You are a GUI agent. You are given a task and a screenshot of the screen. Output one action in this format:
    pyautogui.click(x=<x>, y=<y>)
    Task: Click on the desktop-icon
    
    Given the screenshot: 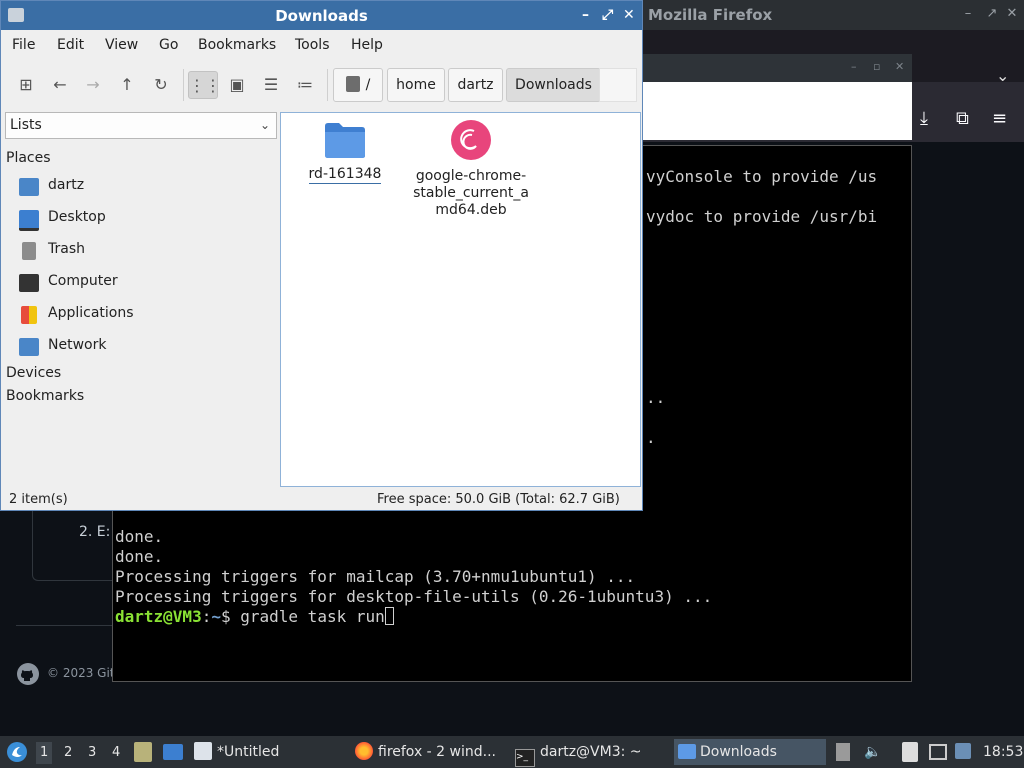 What is the action you would take?
    pyautogui.click(x=29, y=220)
    